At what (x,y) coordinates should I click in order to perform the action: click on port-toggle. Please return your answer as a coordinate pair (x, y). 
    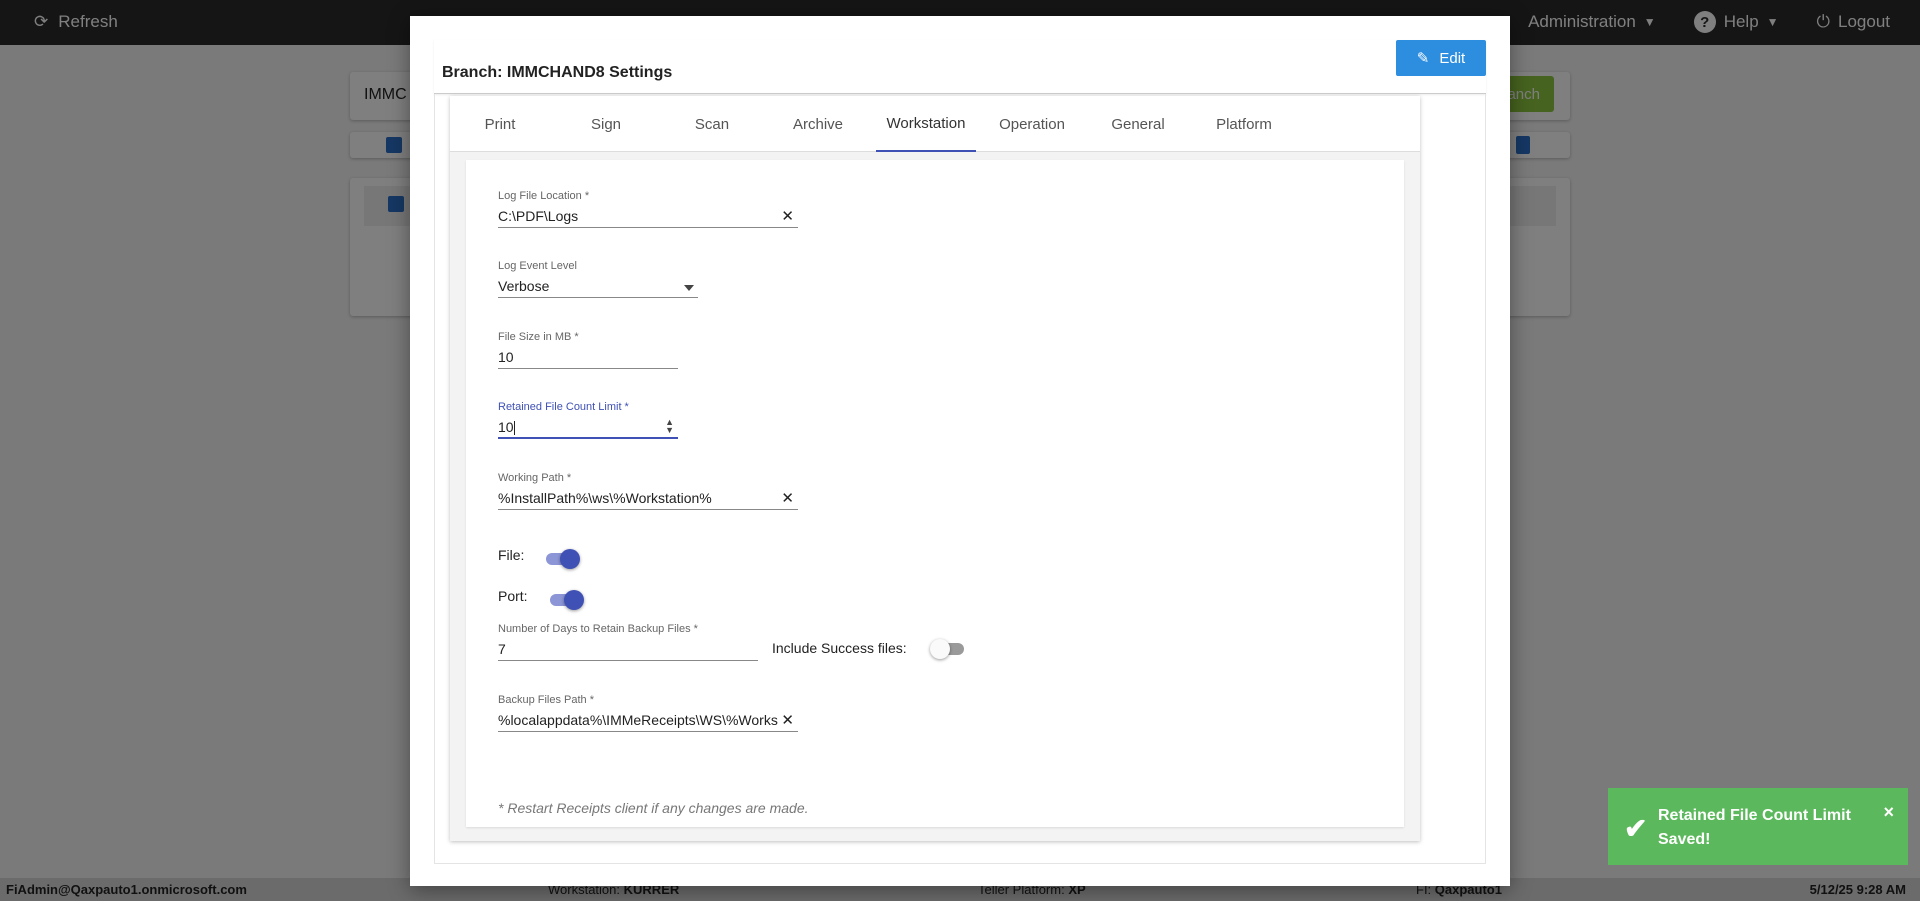
    Looking at the image, I should click on (566, 599).